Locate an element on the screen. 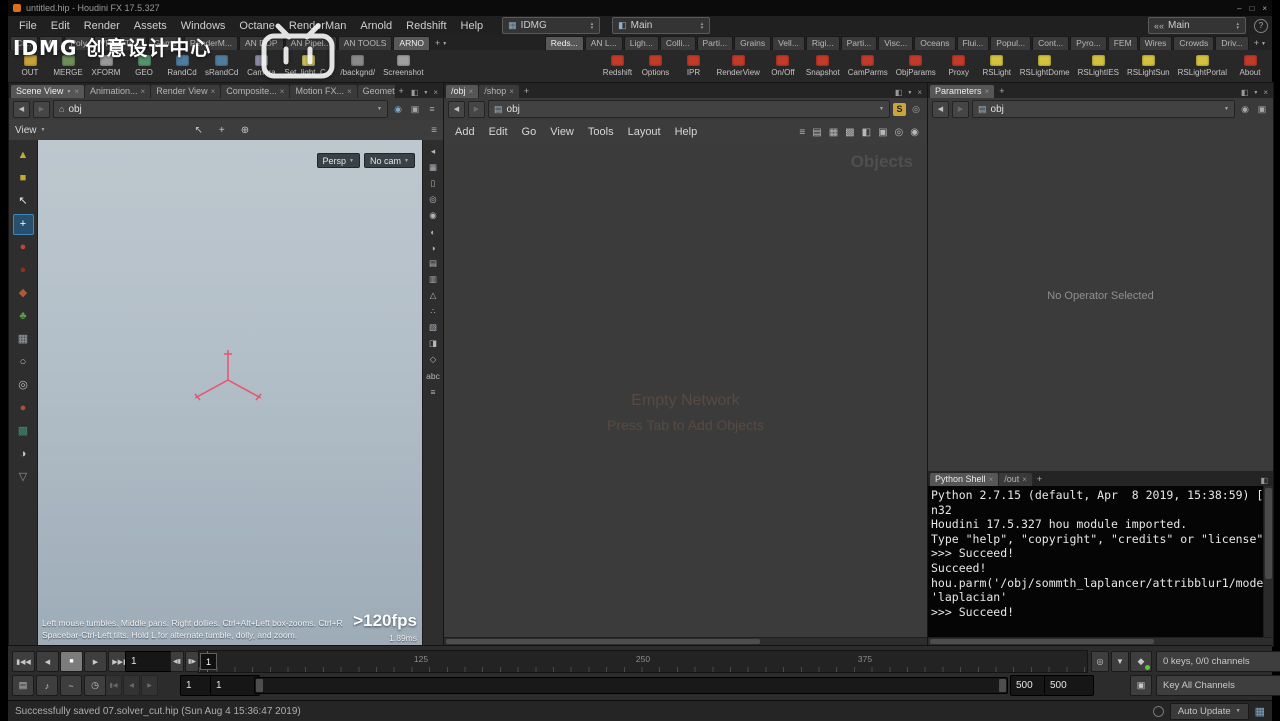 The image size is (1280, 721). panes-icon: ◧ is located at coordinates (866, 132).